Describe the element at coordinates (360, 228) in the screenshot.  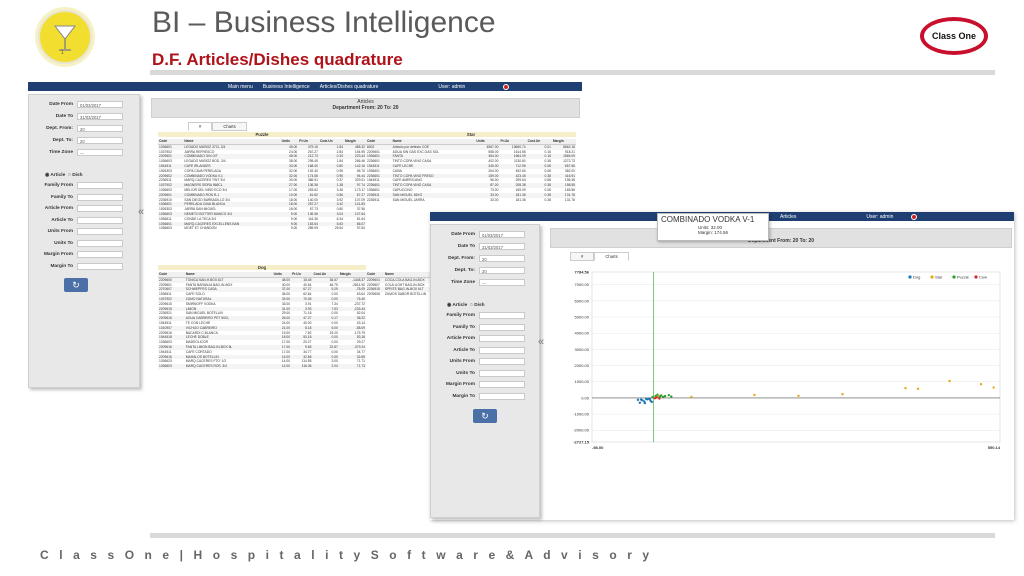
I see `table-cell: 97.84` at that location.